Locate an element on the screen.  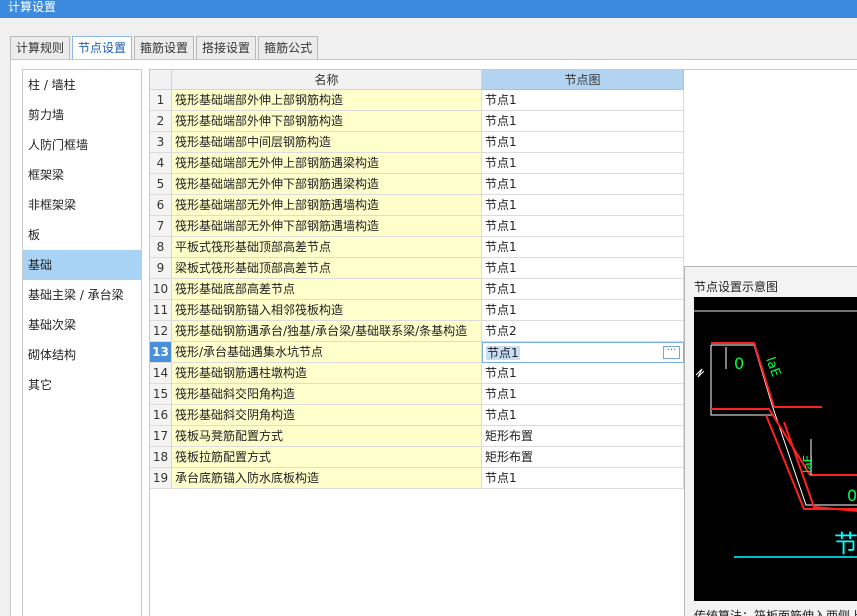
row-number-cell: 19 is located at coordinates (161, 478).